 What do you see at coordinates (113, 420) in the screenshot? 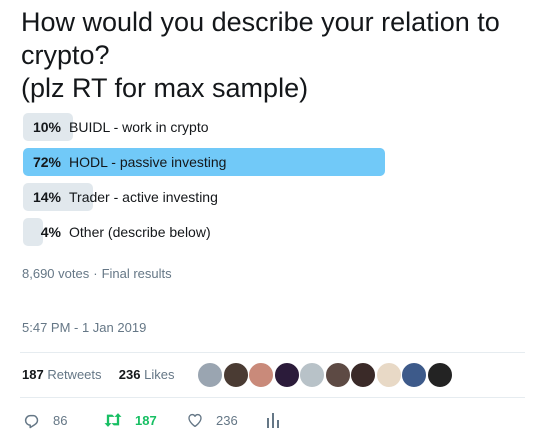
I see `retweet-icon` at bounding box center [113, 420].